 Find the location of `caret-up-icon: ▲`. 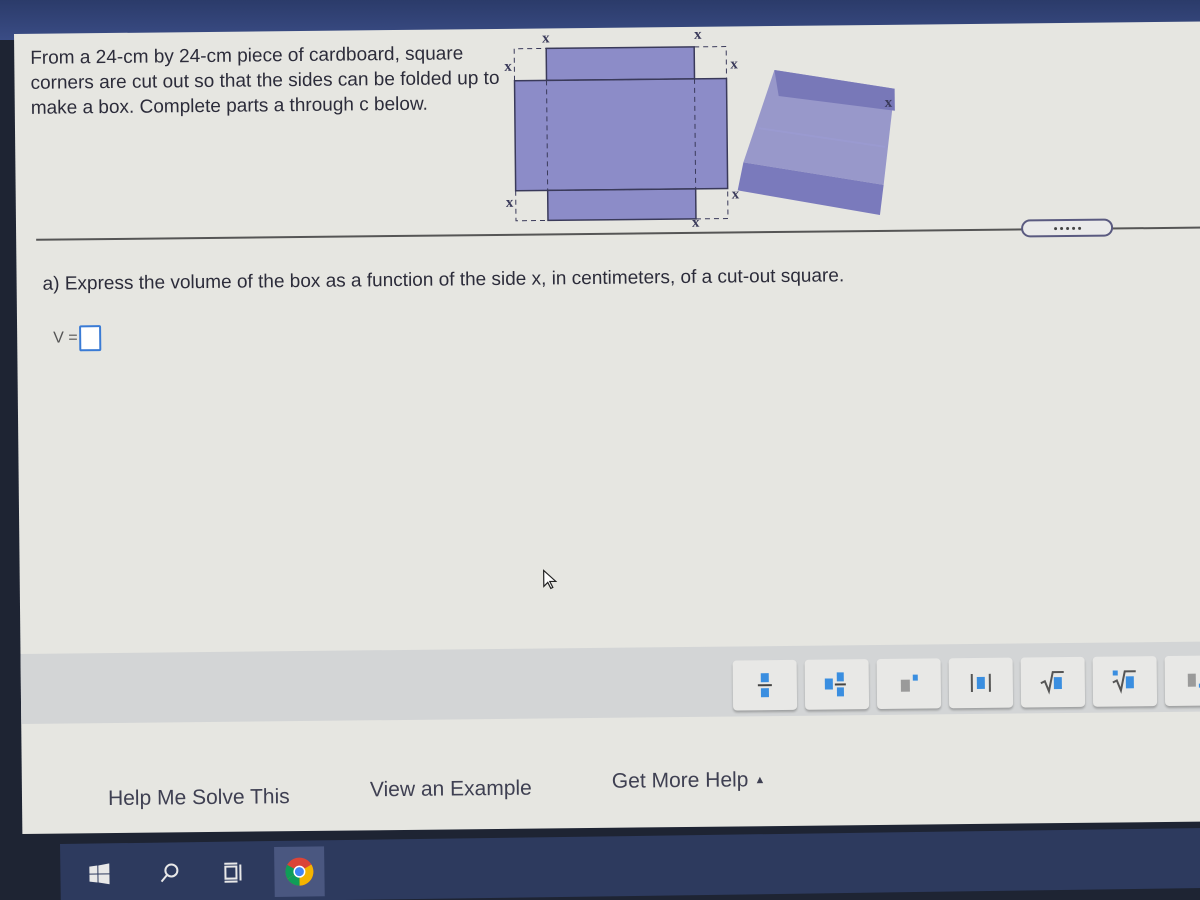

caret-up-icon: ▲ is located at coordinates (760, 780).